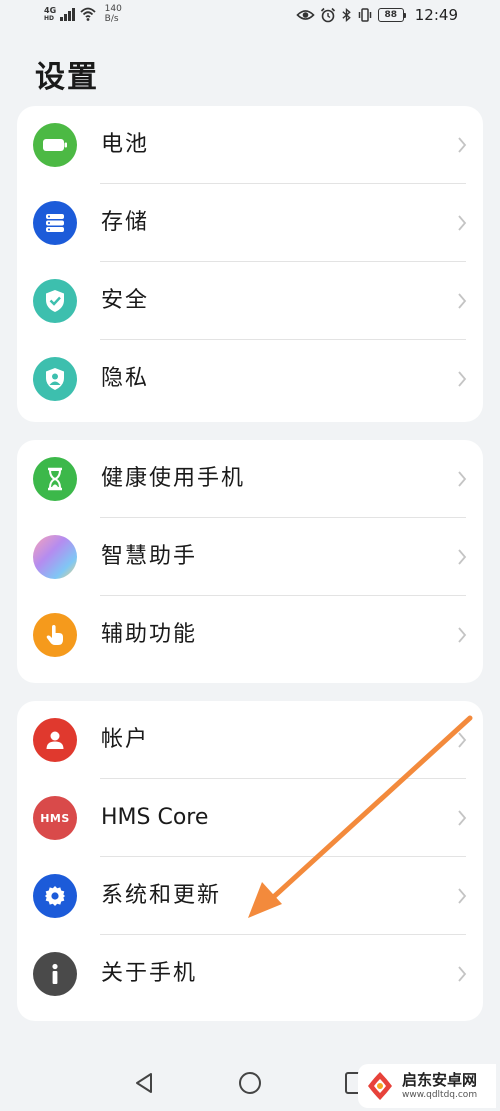 This screenshot has height=1111, width=500. What do you see at coordinates (55, 557) in the screenshot?
I see `smart-assistant-icon` at bounding box center [55, 557].